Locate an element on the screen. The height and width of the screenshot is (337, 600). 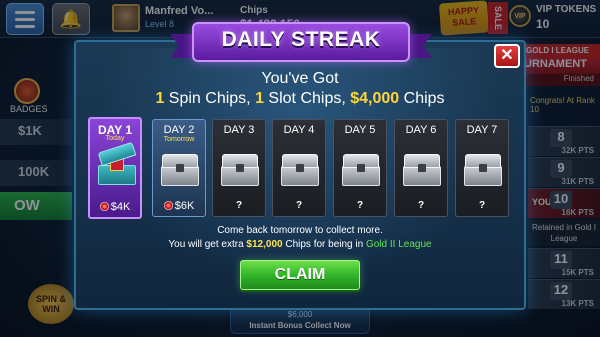
day-reward: $6K is located at coordinates (179, 206).